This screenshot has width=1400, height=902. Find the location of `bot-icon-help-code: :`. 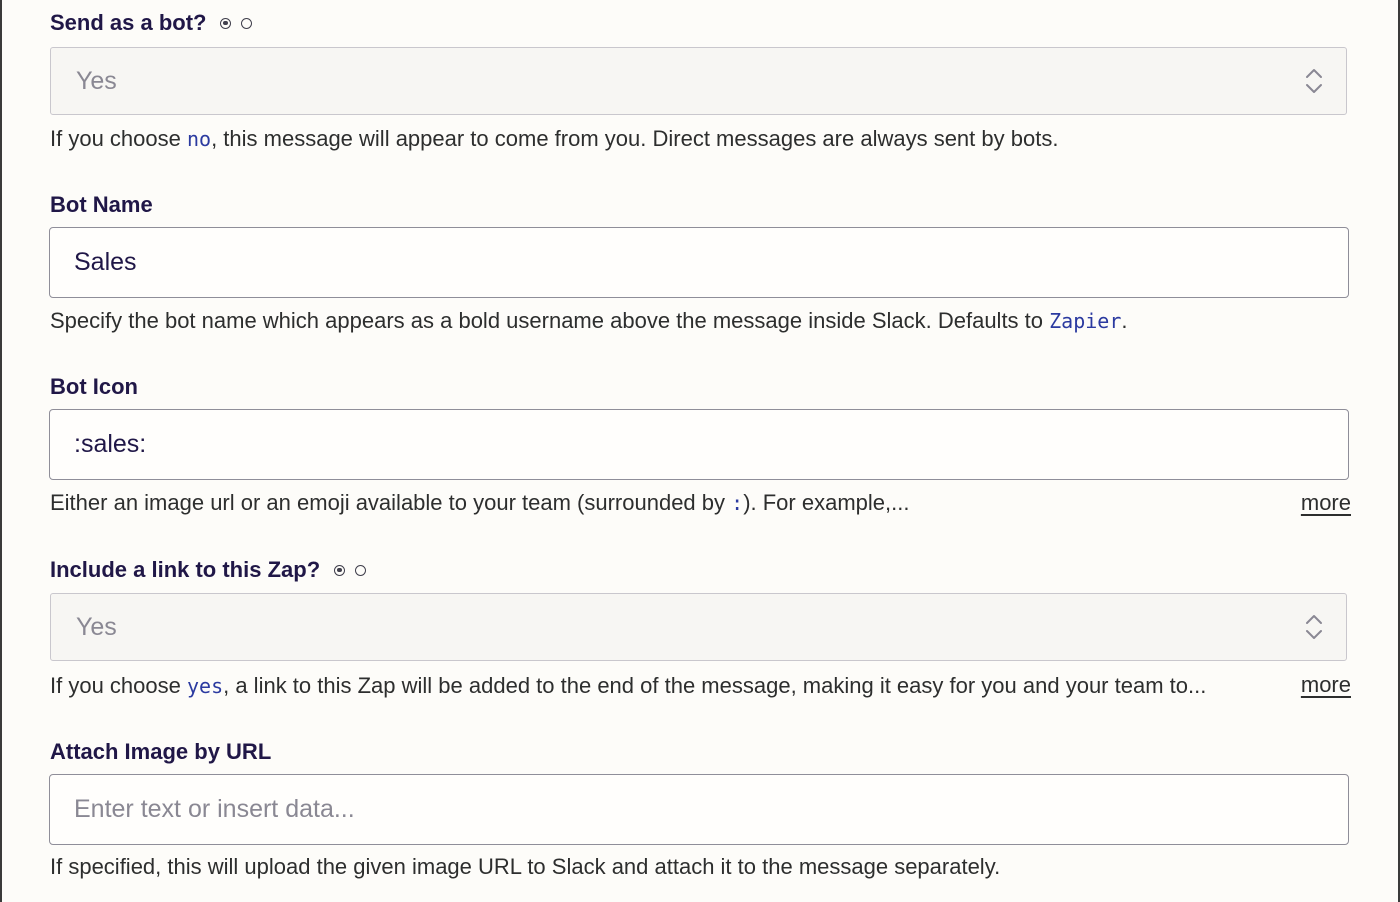

bot-icon-help-code: : is located at coordinates (737, 503).